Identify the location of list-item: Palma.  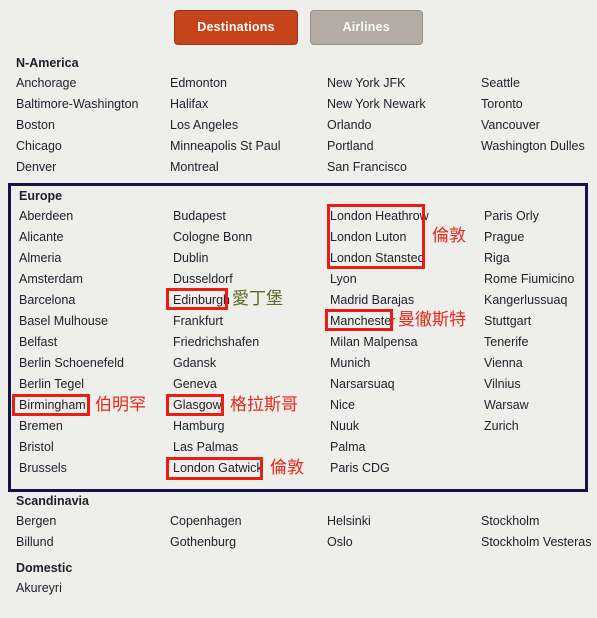
(406, 447).